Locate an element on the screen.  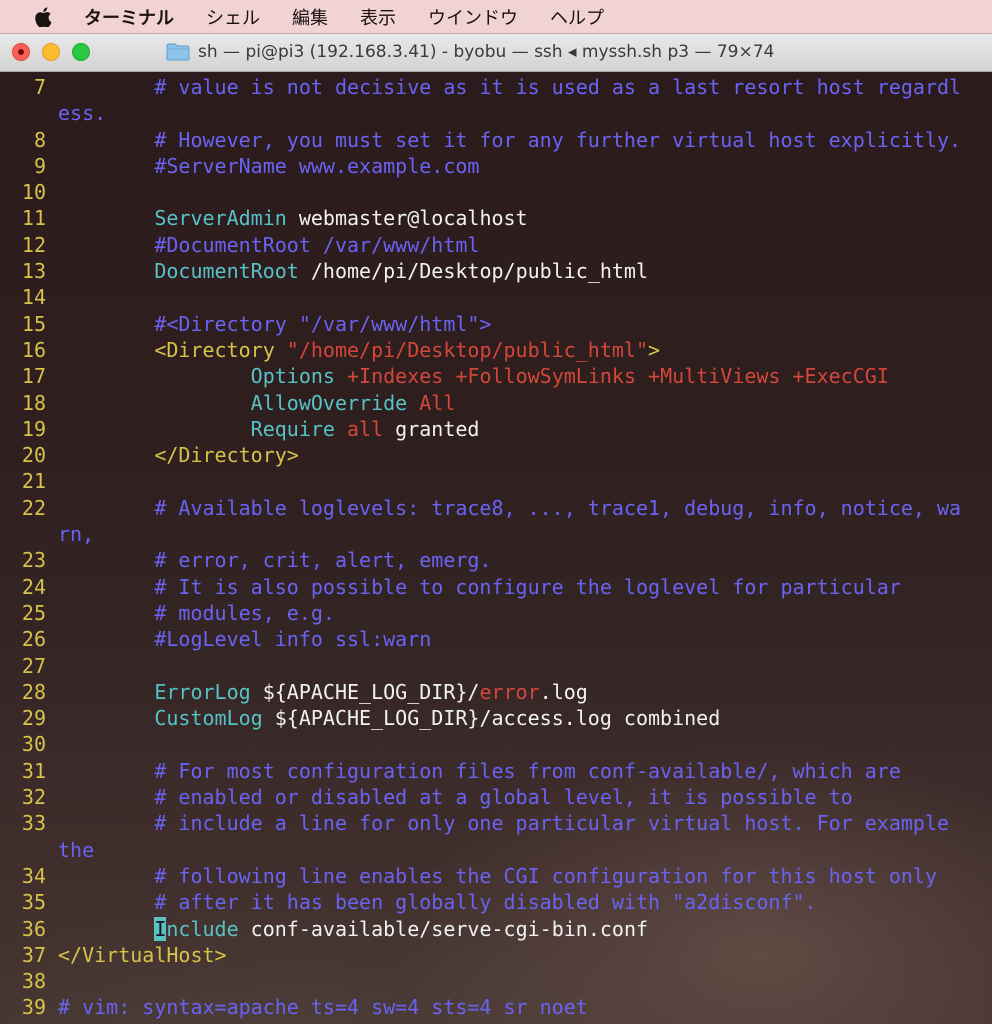
minimize-window-button is located at coordinates (51, 52).